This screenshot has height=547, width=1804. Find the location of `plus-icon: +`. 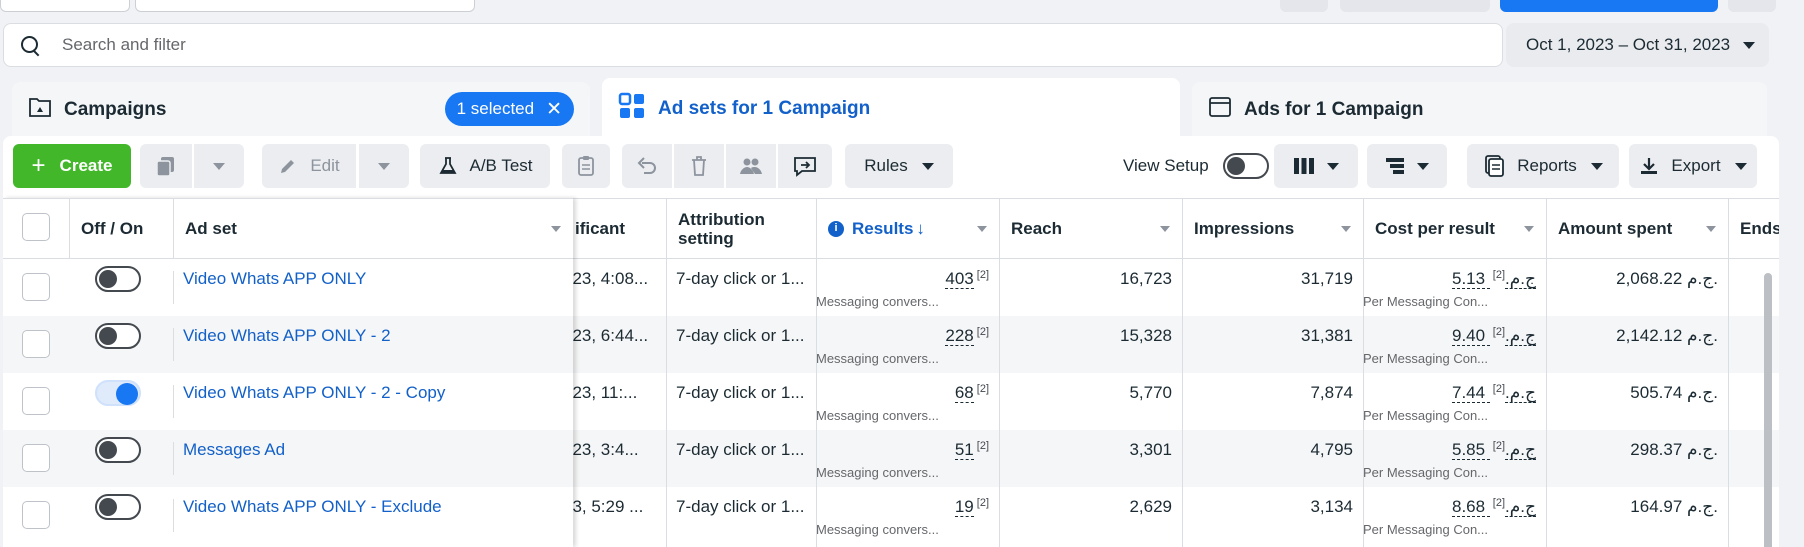

plus-icon: + is located at coordinates (38, 165).